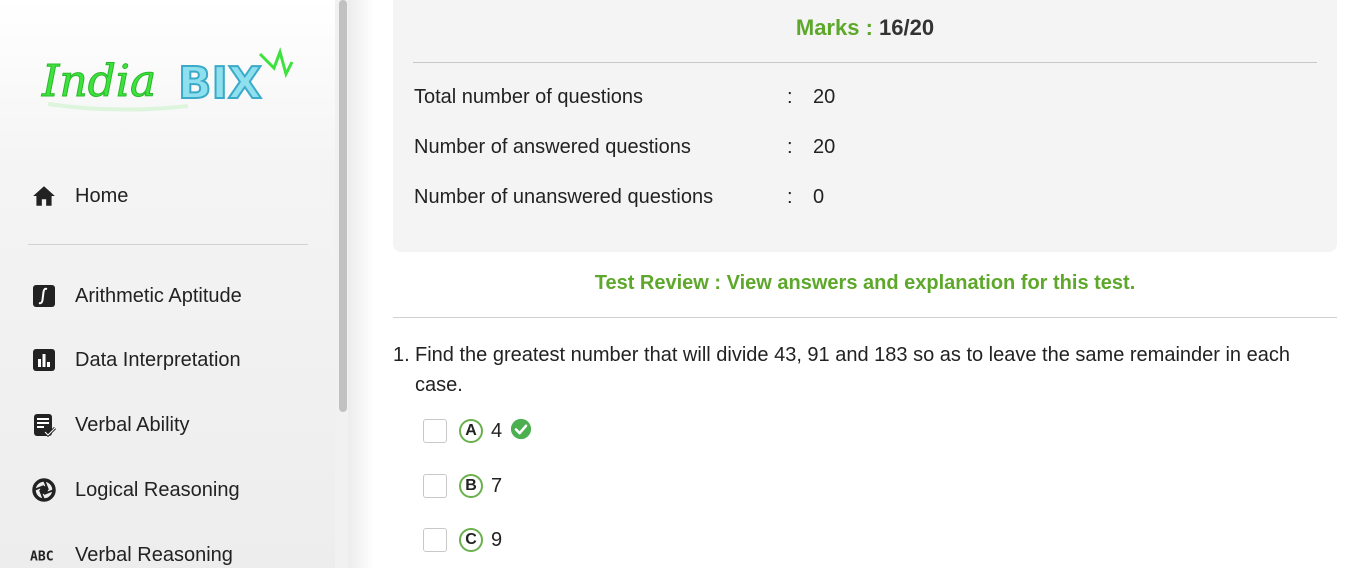 The image size is (1355, 570). I want to click on sidebar-item-label: Data Interpretation, so click(158, 359).